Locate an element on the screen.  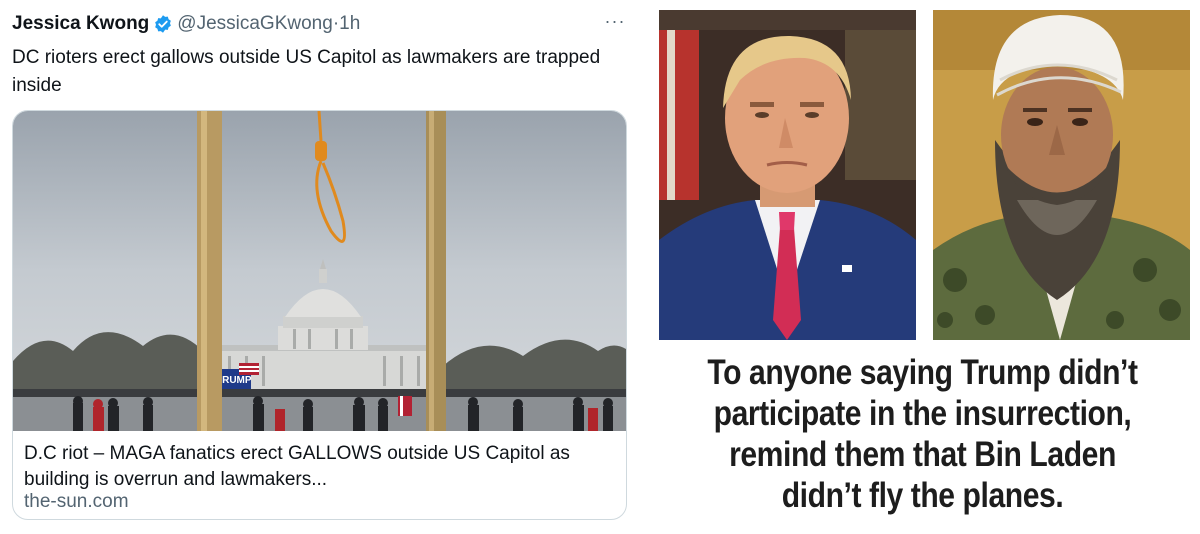
caption-line: participate in the insurrection, is located at coordinates (922, 413).